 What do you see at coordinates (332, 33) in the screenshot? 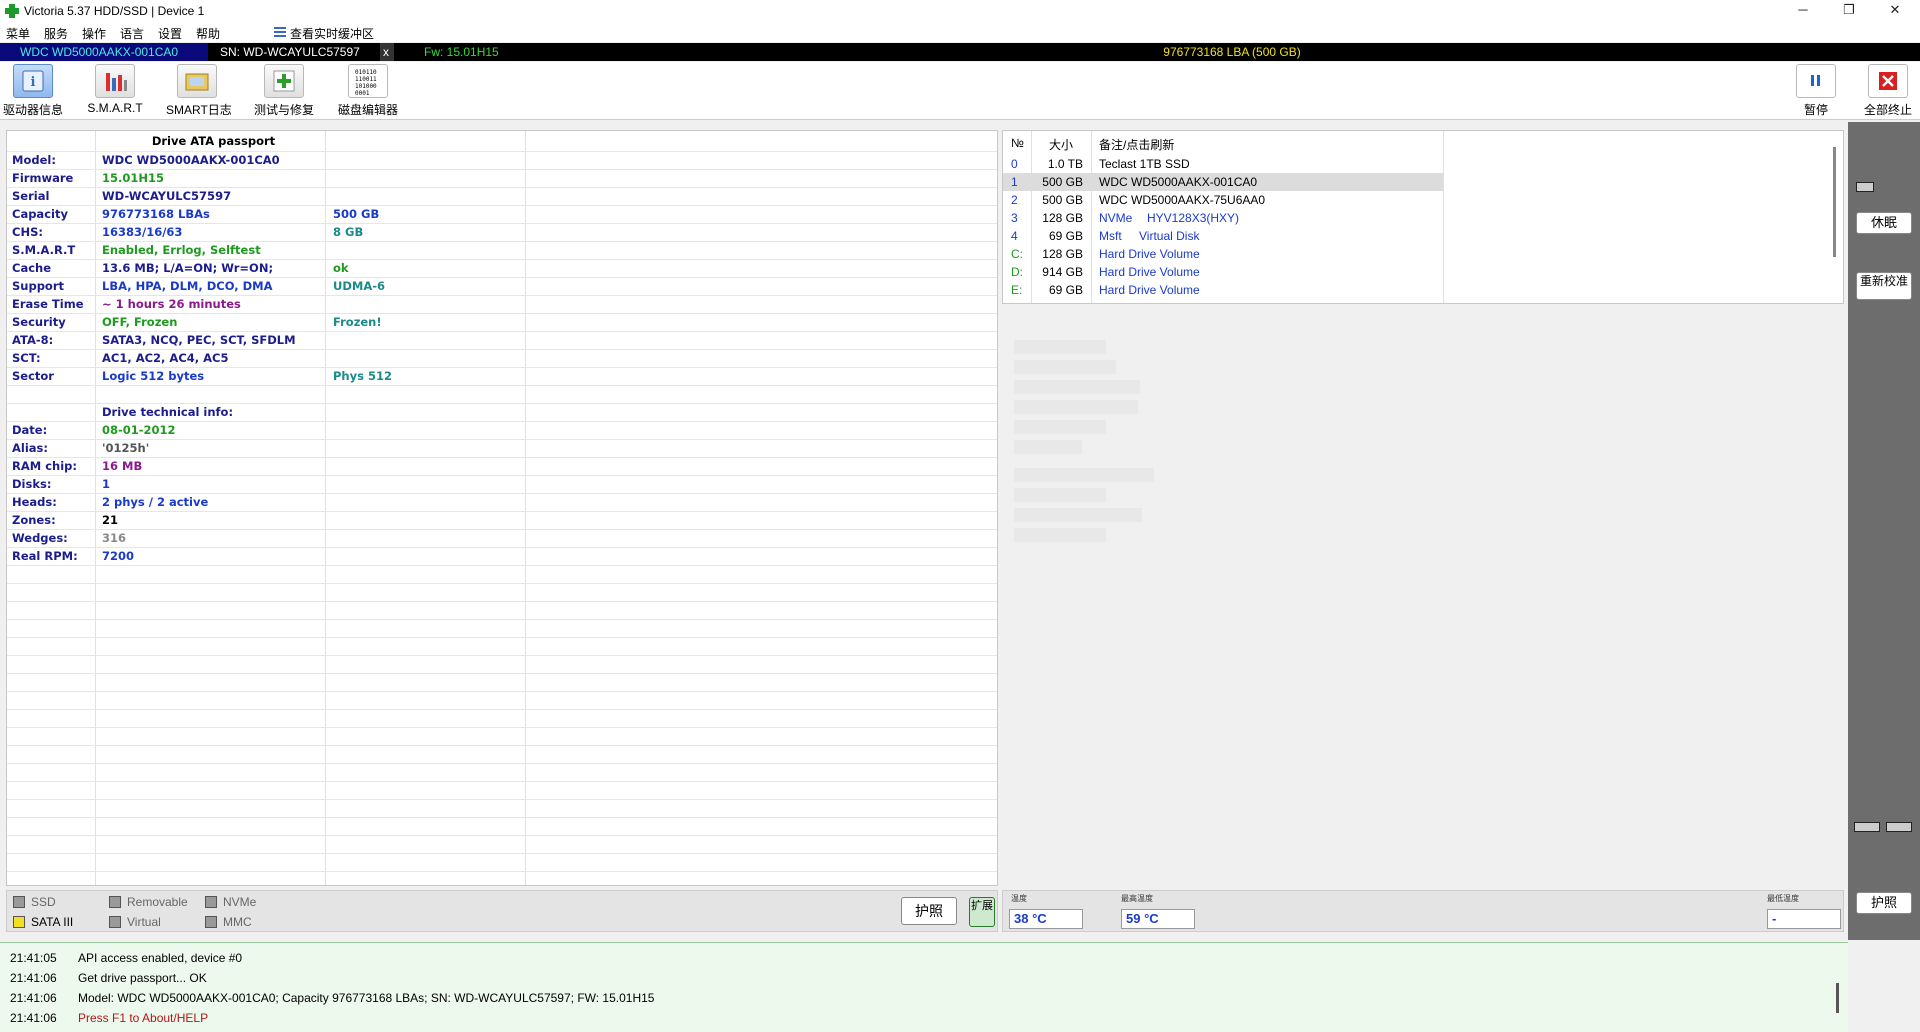
I see `view-buffer-link: 查看实时缓冲区` at bounding box center [332, 33].